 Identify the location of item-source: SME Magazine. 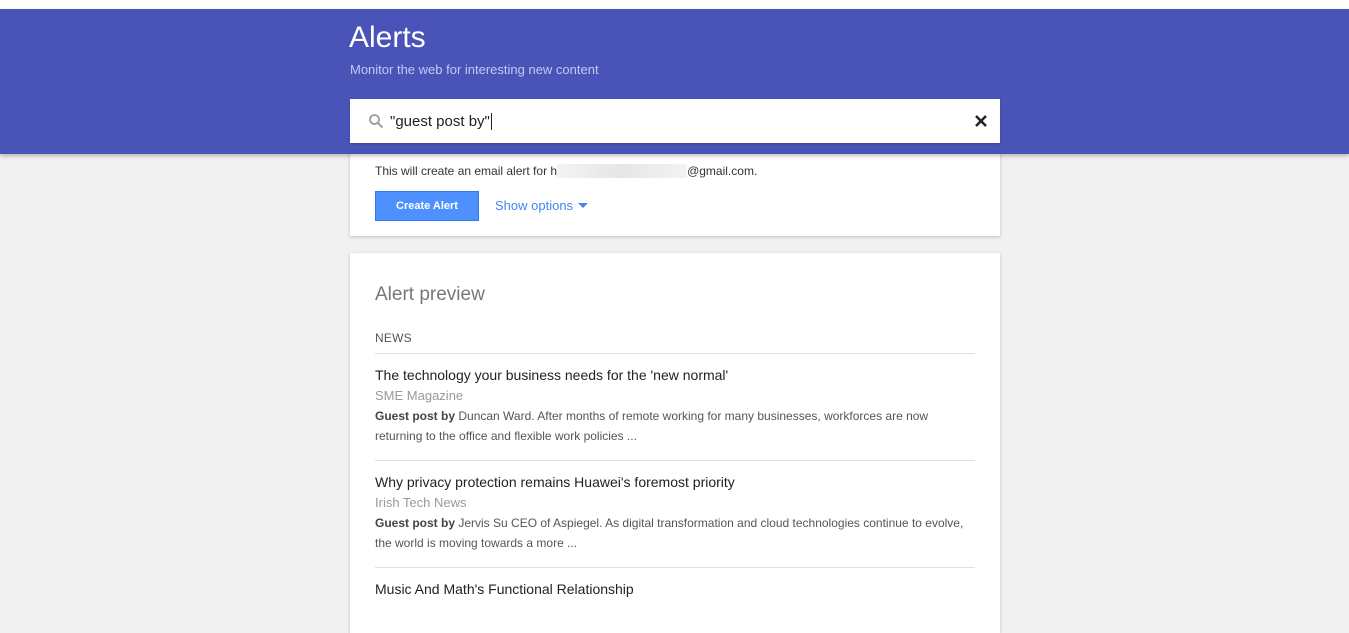
(419, 395).